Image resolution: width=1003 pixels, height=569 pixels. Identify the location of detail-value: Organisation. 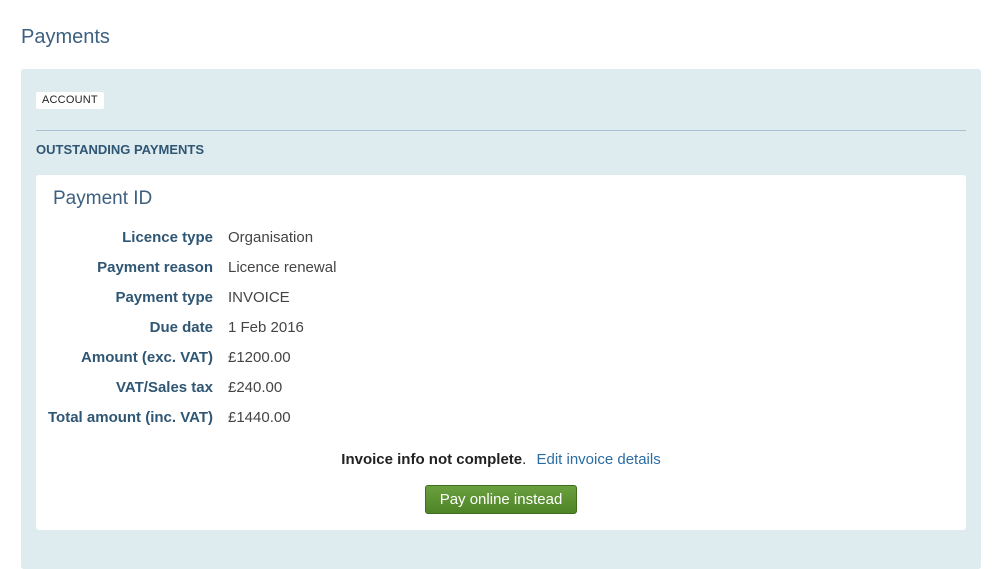
(271, 237).